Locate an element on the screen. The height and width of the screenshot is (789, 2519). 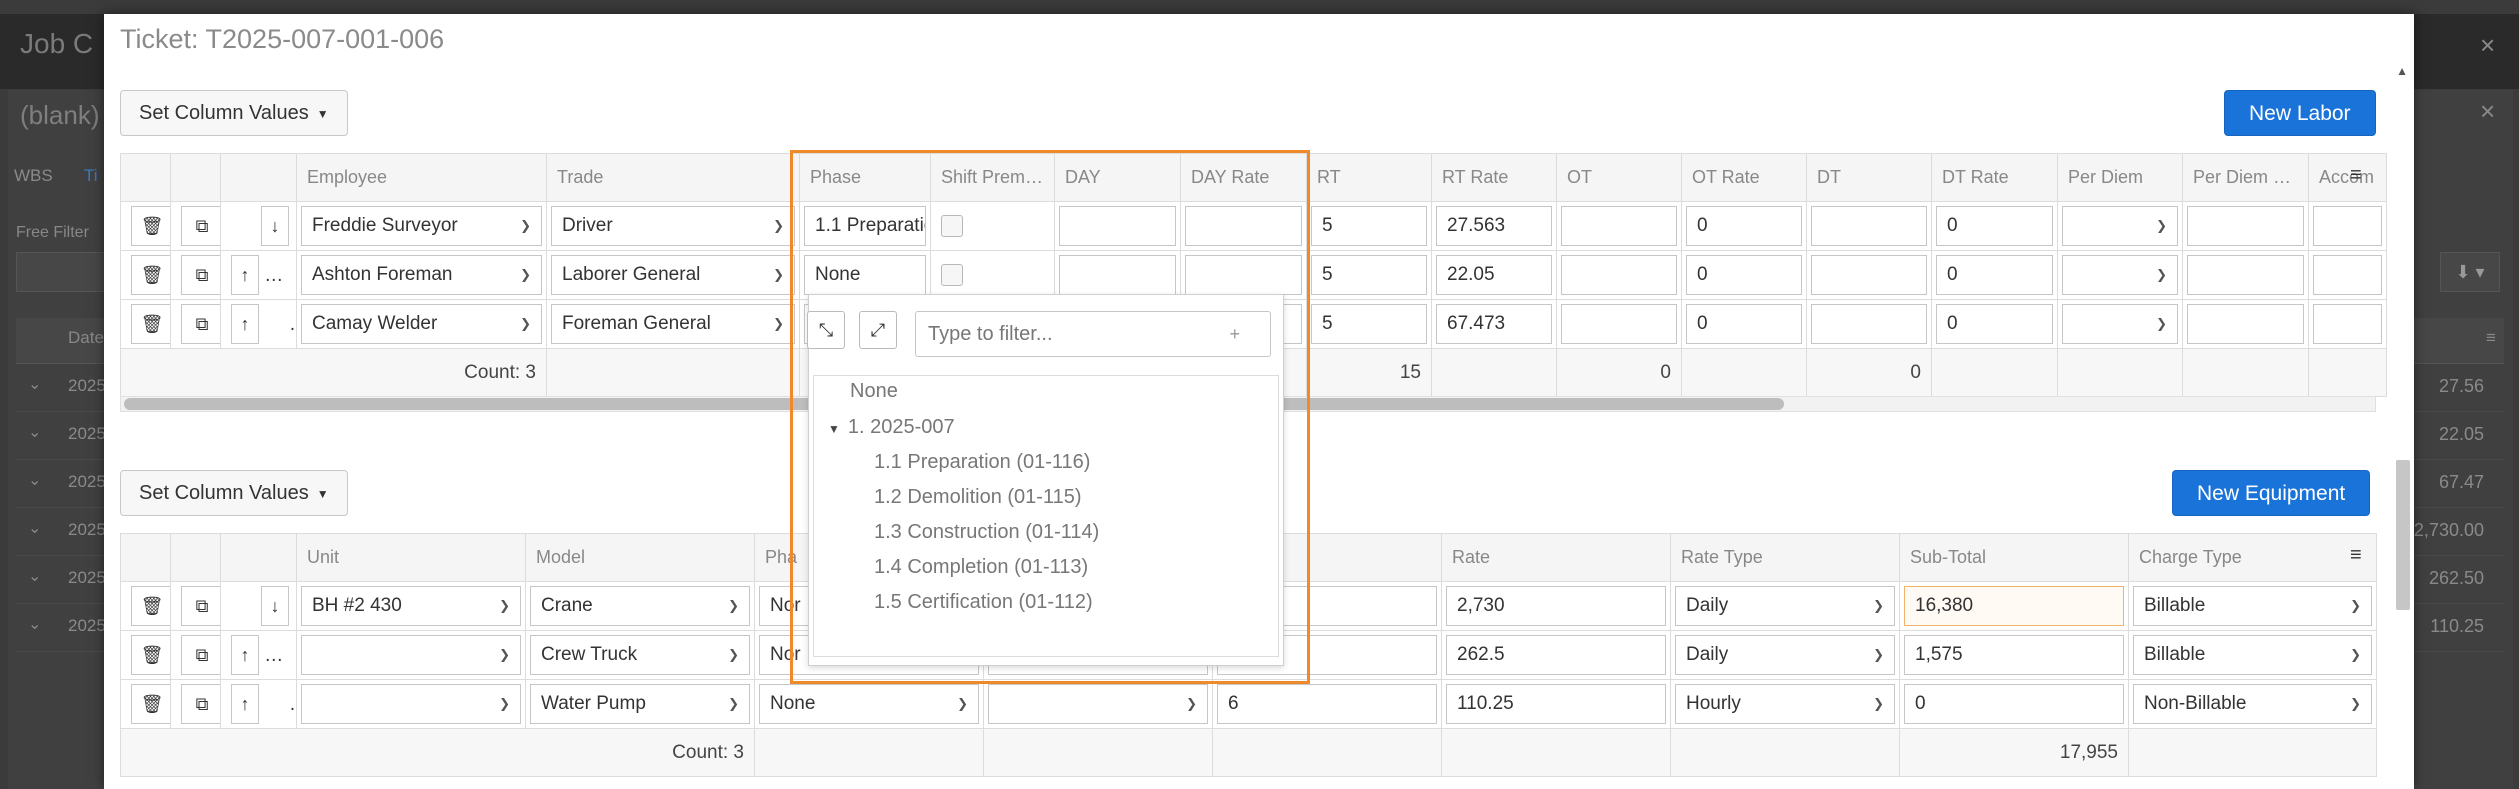
new-labor-button: New Labor is located at coordinates (2300, 113).